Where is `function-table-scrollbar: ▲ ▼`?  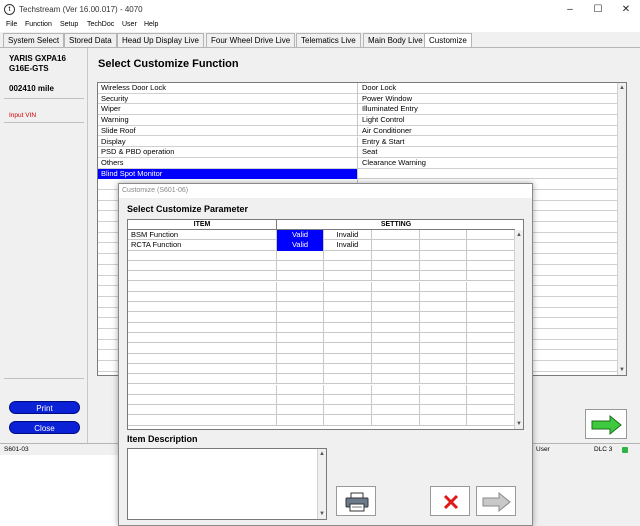 function-table-scrollbar: ▲ ▼ is located at coordinates (621, 229).